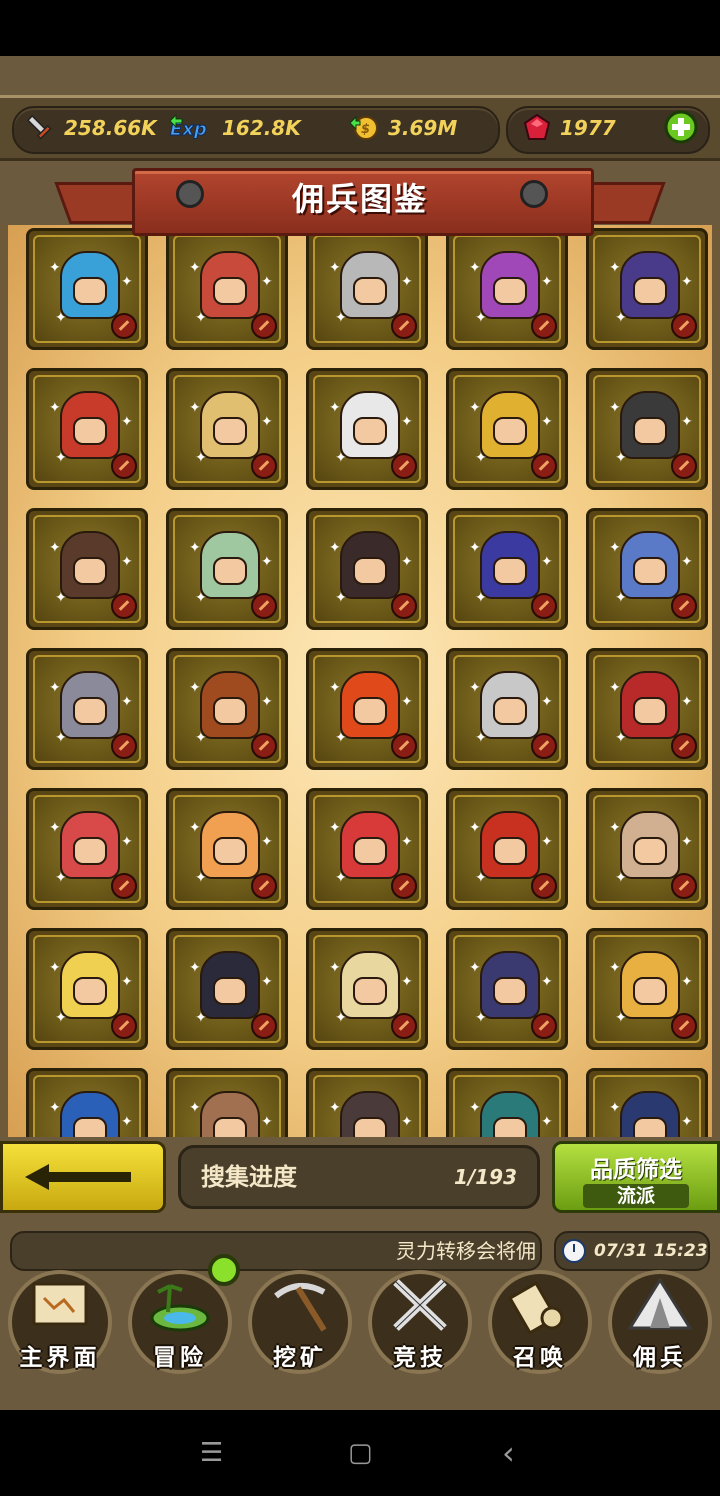 The height and width of the screenshot is (1496, 720). Describe the element at coordinates (636, 1170) in the screenshot. I see `filter-title: 品质筛选` at that location.